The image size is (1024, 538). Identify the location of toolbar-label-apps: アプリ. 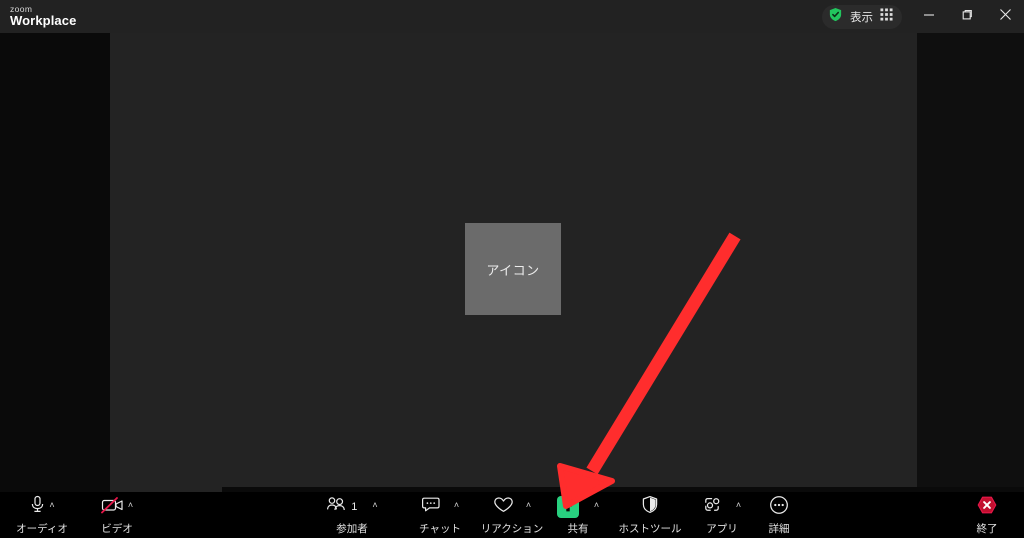
(722, 529).